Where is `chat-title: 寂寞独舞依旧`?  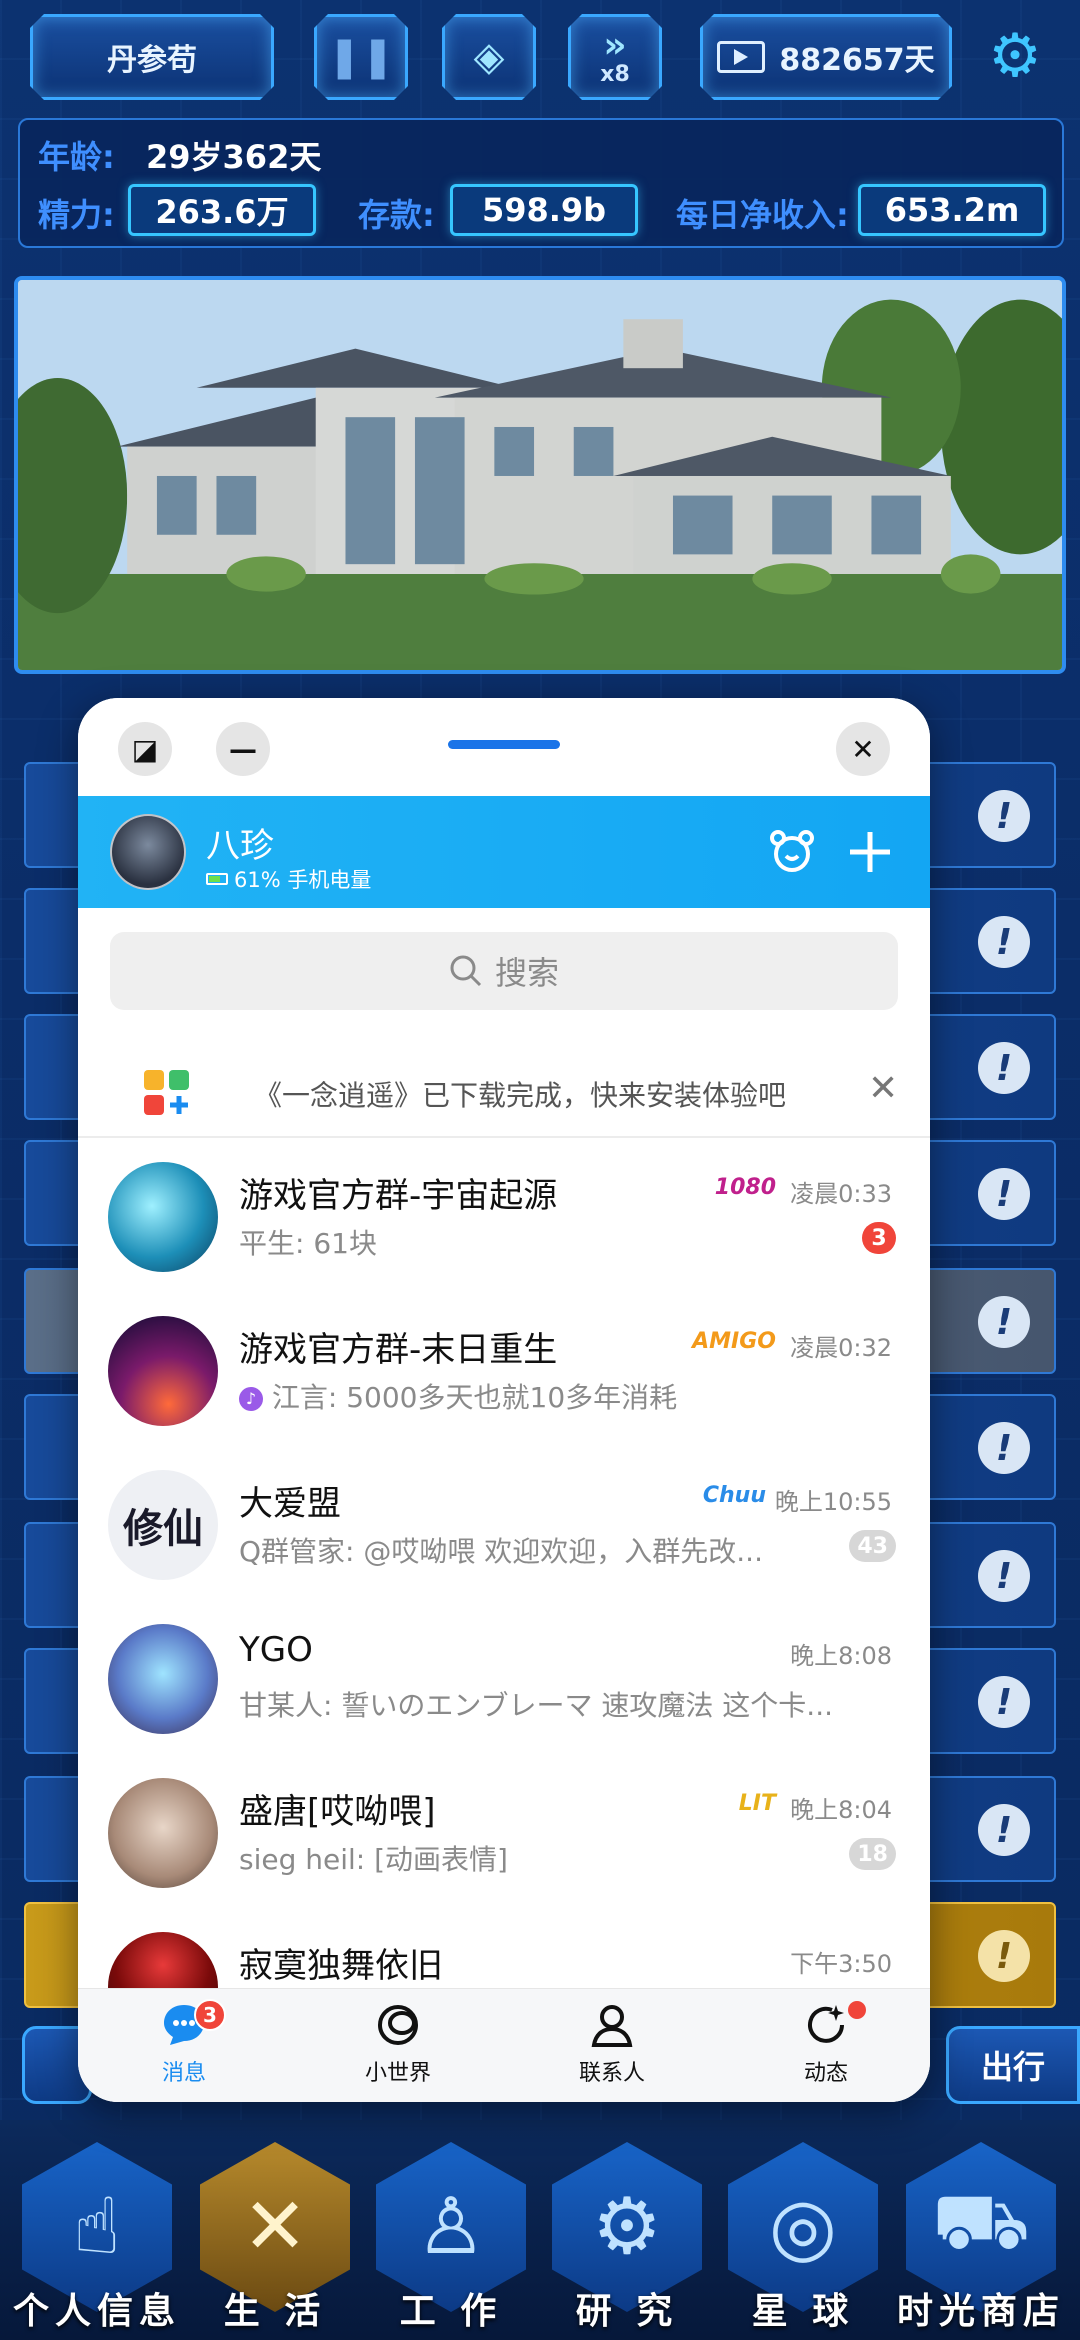
chat-title: 寂寞独舞依旧 is located at coordinates (341, 1966).